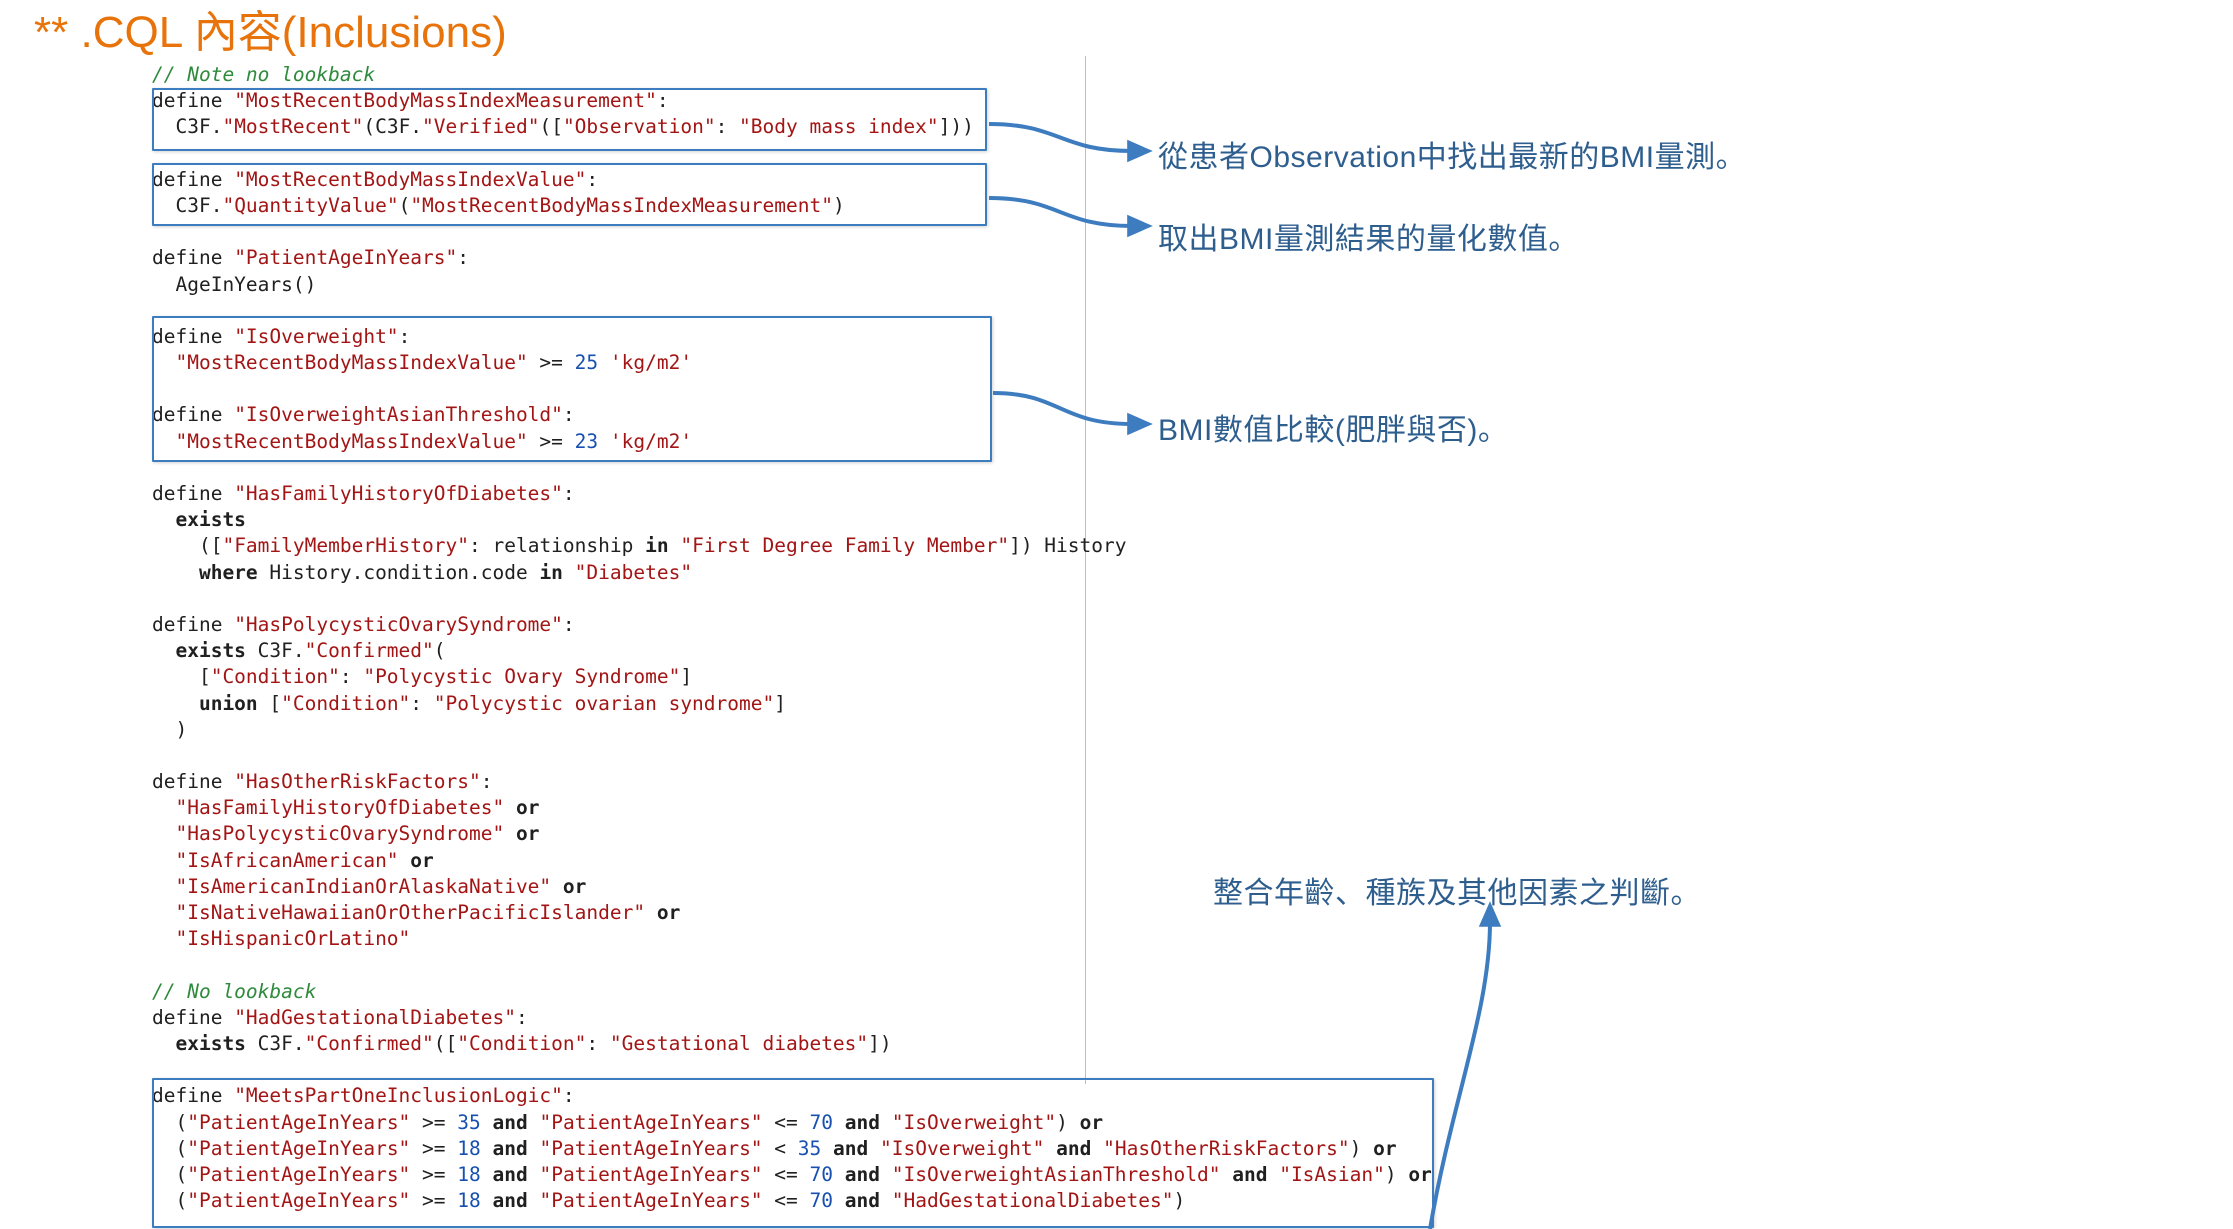 This screenshot has height=1229, width=2233. Describe the element at coordinates (817, 808) in the screenshot. I see `code-line: "HasFamilyHistoryOfDiabetes" or` at that location.